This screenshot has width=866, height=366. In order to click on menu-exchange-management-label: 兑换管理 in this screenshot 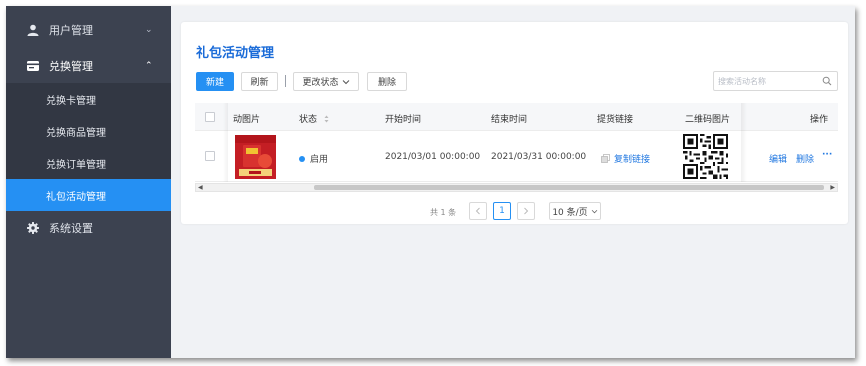, I will do `click(71, 66)`.